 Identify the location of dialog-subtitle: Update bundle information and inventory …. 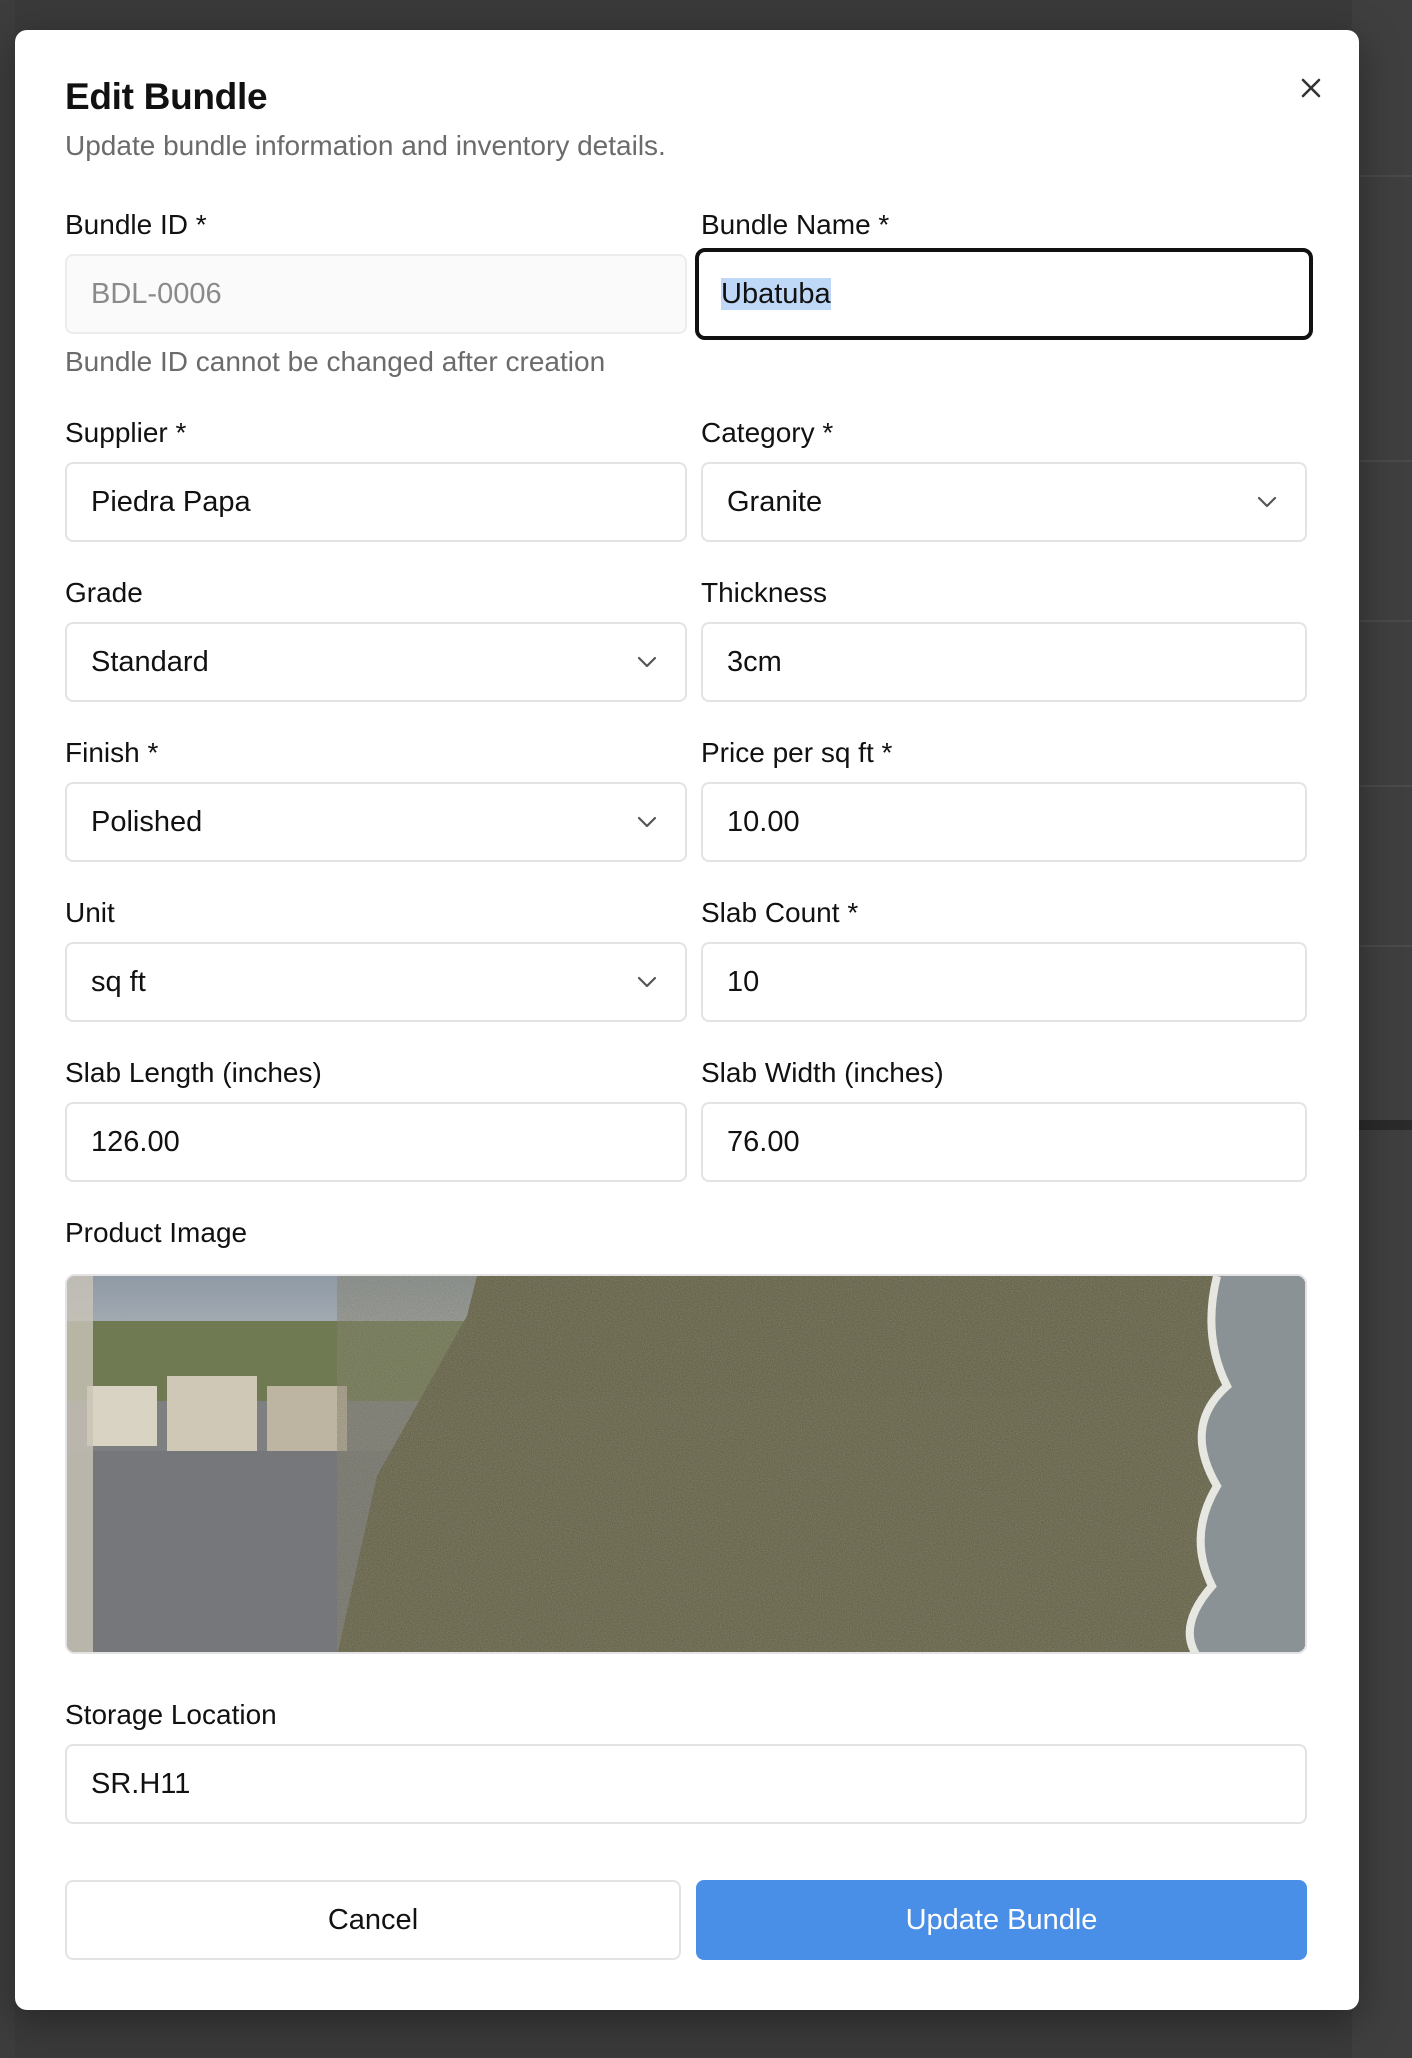
(365, 145).